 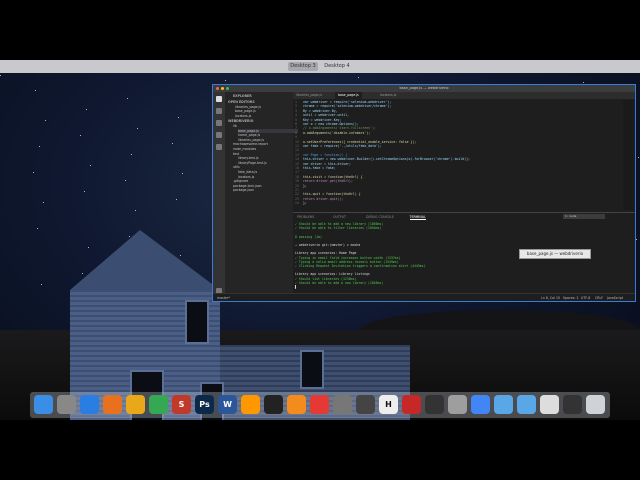 I want to click on launchpad-icon, so click(x=66, y=404).